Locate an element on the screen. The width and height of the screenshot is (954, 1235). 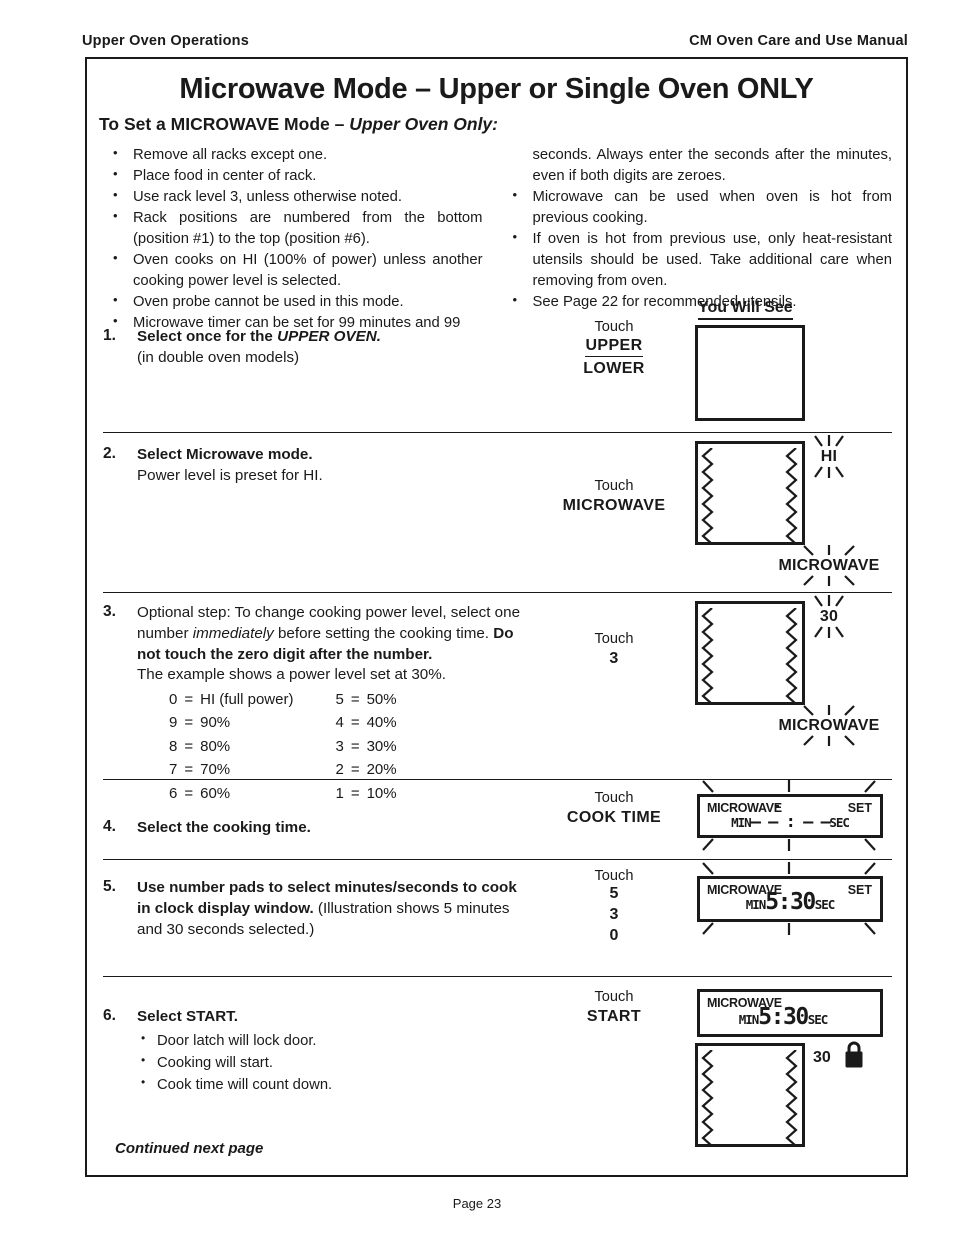
padlock-icon is located at coordinates (854, 1054).